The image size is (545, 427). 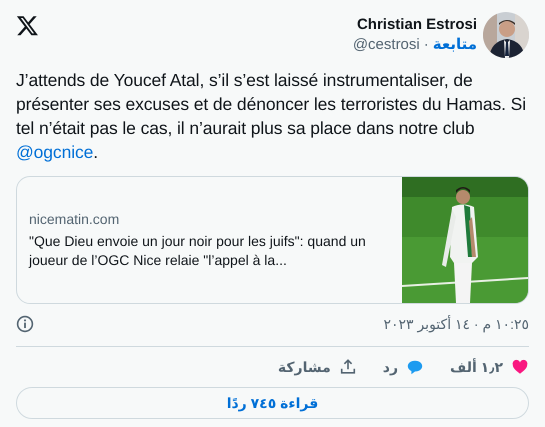 I want to click on read-replies-button: قراءة ٧٤٥ ردًا, so click(x=272, y=403).